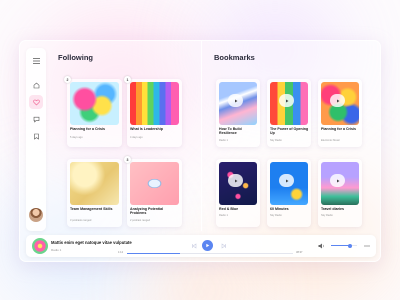 The image size is (400, 300). I want to click on card-subtitle: 5 days ago, so click(76, 137).